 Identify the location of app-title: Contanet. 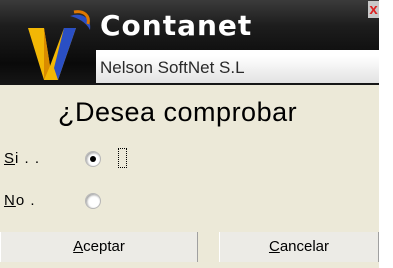
(176, 25).